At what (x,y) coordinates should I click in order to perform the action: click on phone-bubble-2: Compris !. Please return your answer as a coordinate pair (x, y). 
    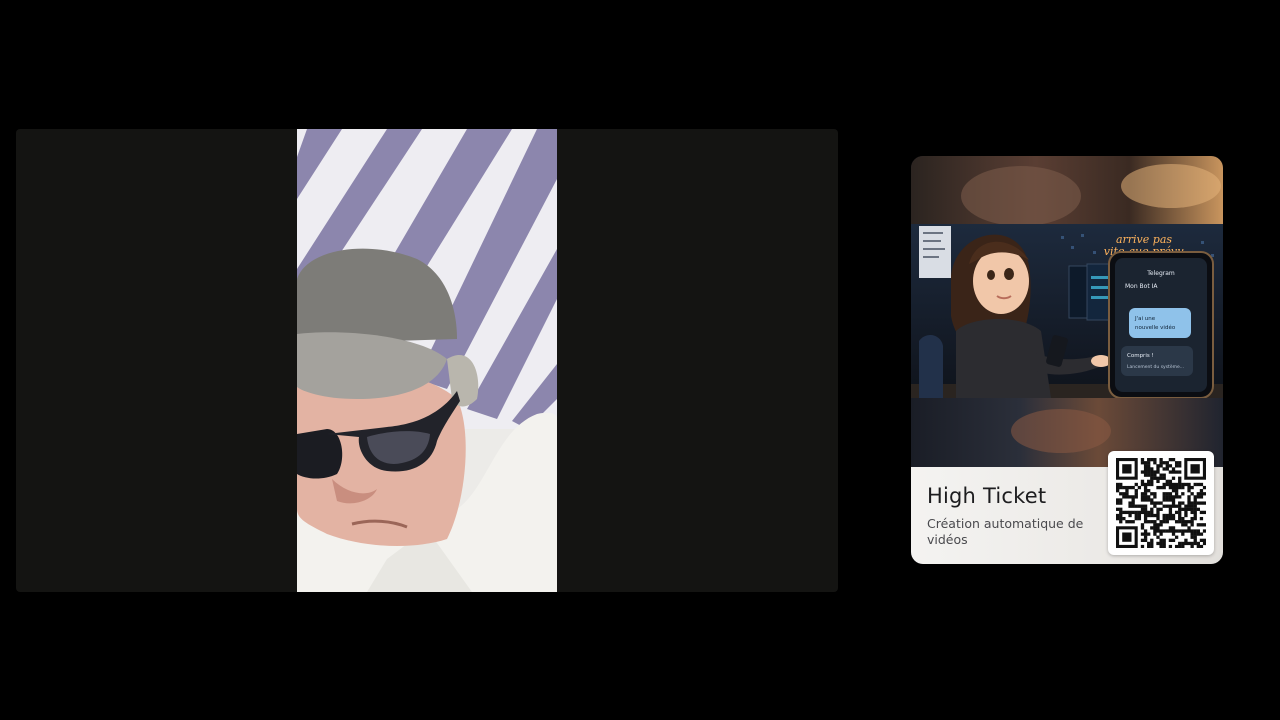
    Looking at the image, I should click on (1140, 356).